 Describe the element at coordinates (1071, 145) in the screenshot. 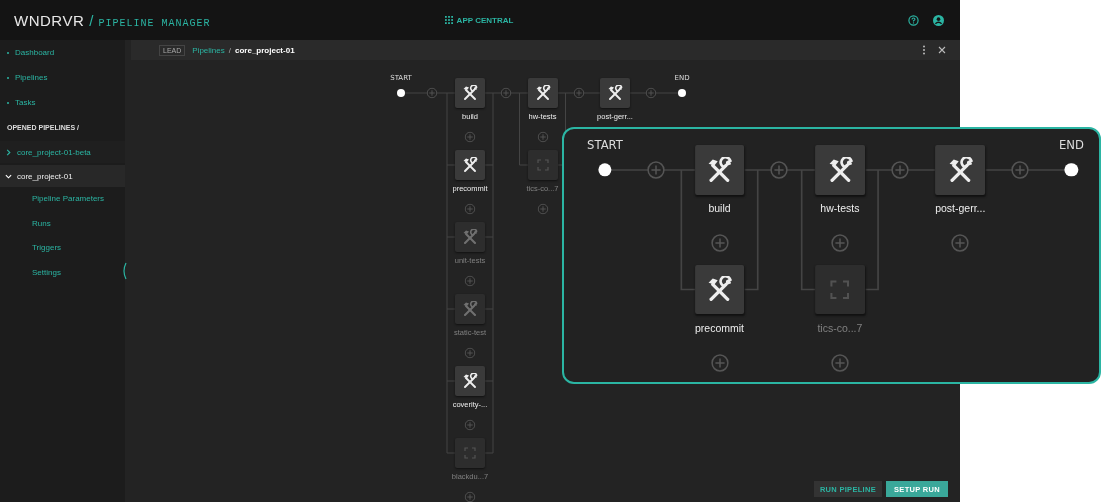

I see `end-label: END` at that location.